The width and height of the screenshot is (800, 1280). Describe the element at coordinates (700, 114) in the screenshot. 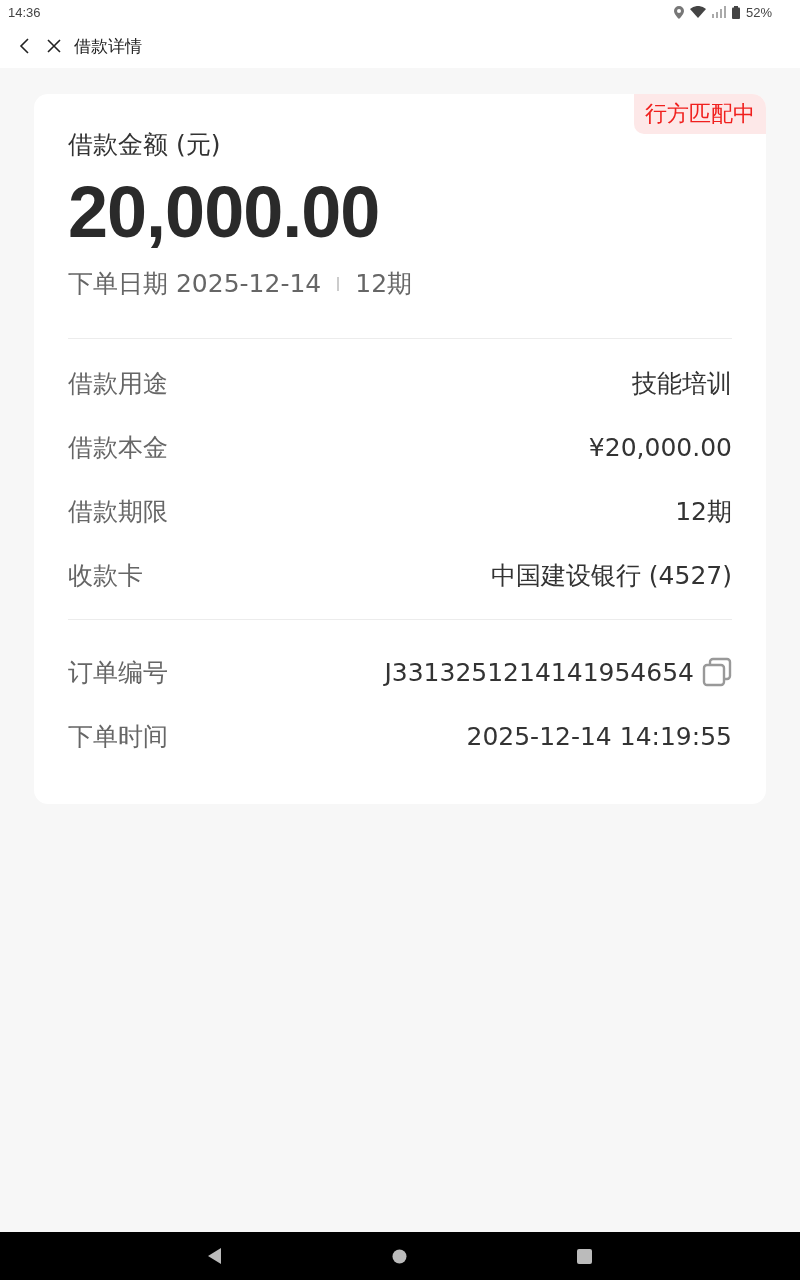

I see `status-badge: 行方匹配中` at that location.